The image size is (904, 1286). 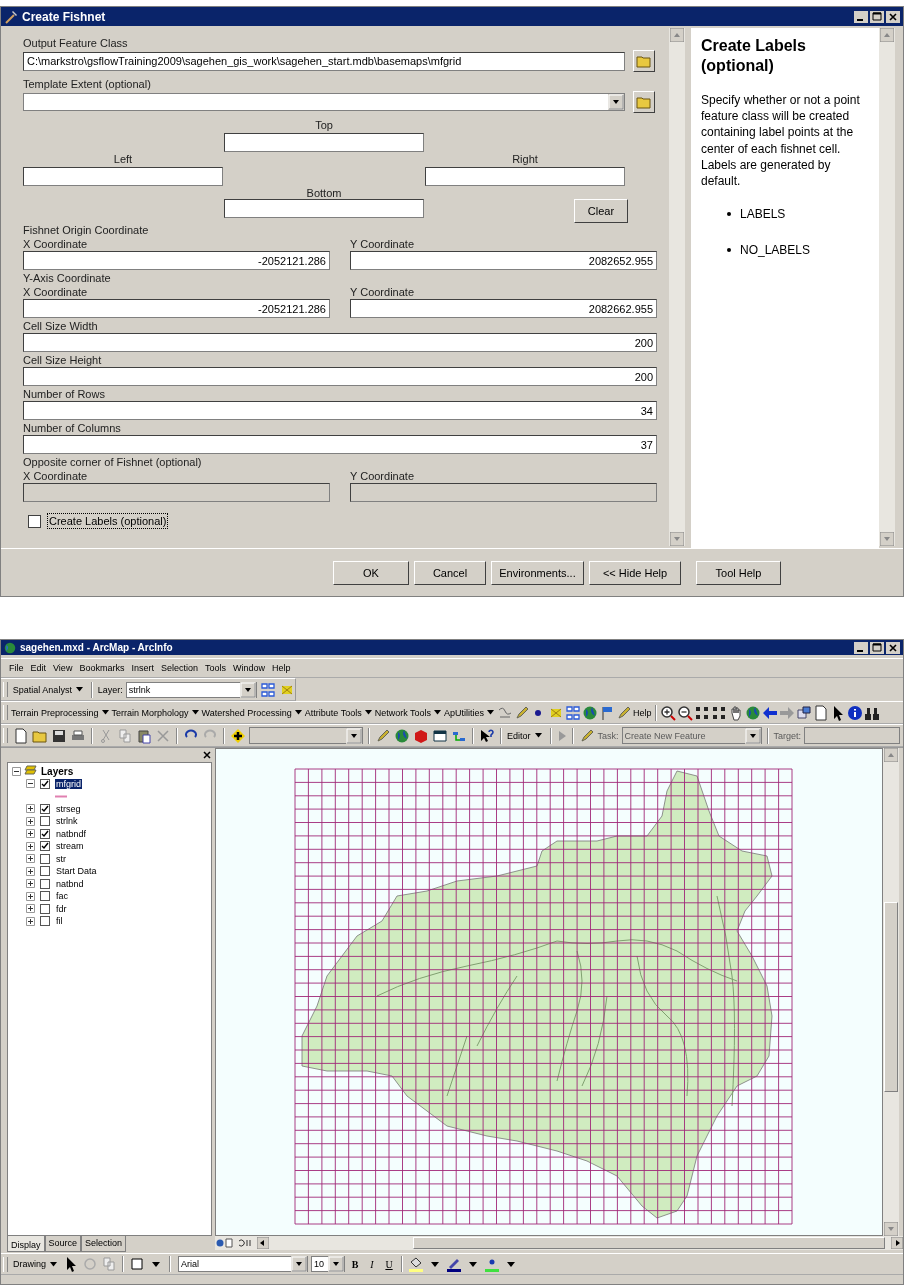 I want to click on task-dropdown: Create New Feature, so click(x=691, y=735).